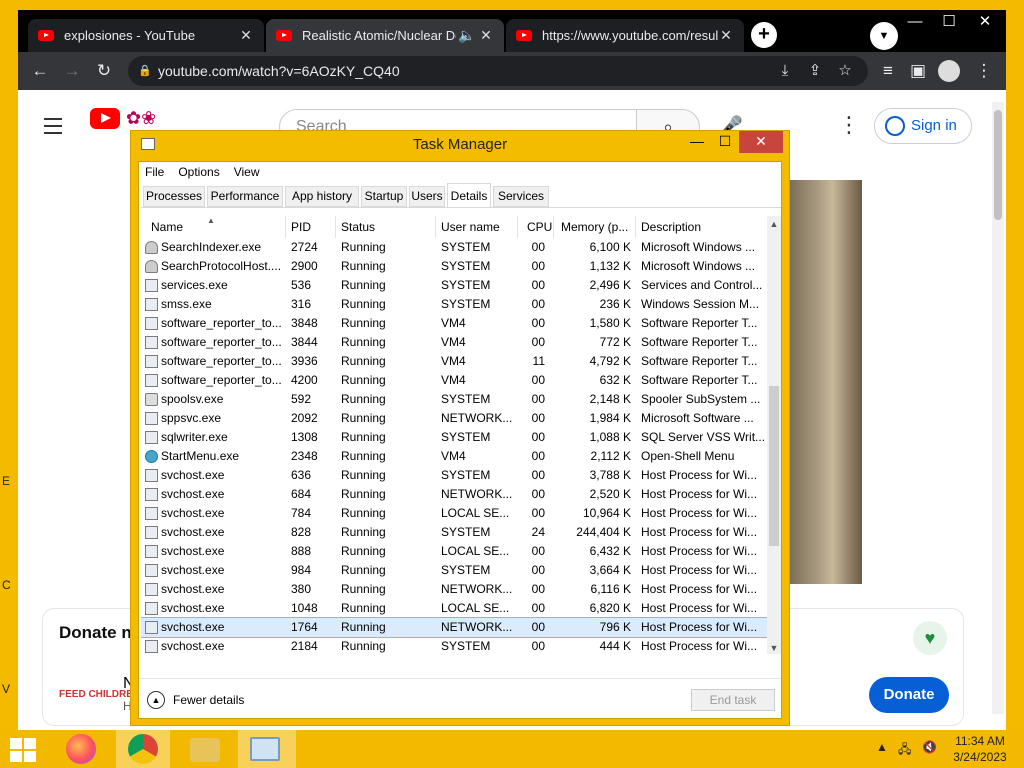 The width and height of the screenshot is (1024, 768). What do you see at coordinates (6, 481) in the screenshot?
I see `desktop-icon-label: E` at bounding box center [6, 481].